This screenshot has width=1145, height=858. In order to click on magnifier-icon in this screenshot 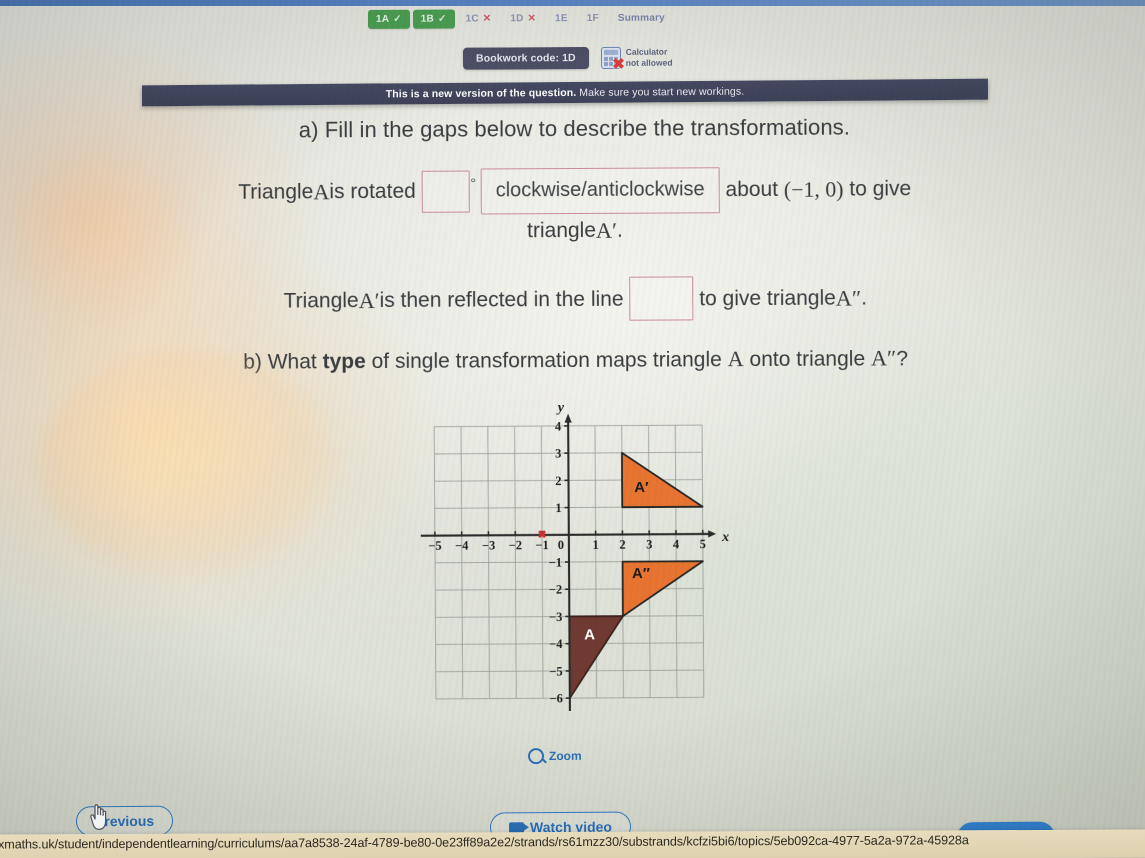, I will do `click(536, 756)`.